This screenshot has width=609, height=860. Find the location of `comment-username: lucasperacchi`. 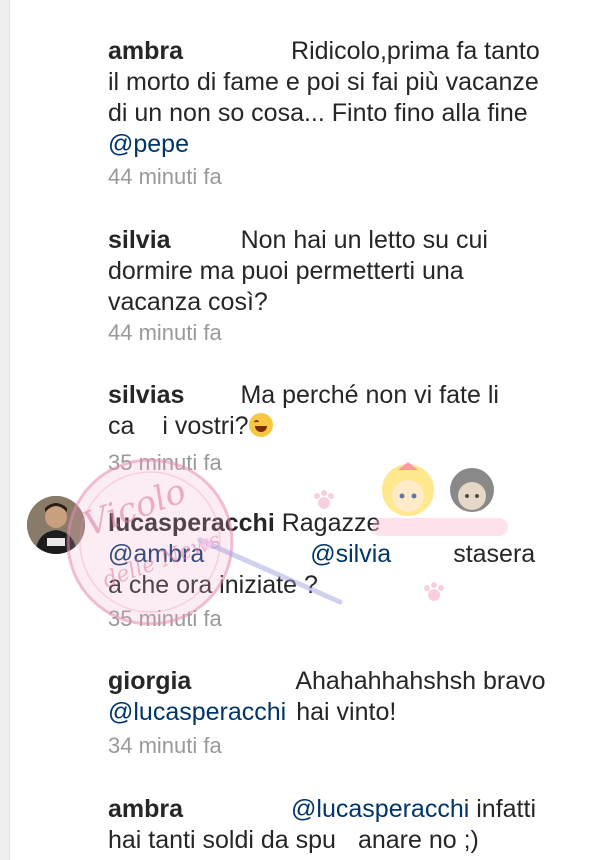

comment-username: lucasperacchi is located at coordinates (191, 523).